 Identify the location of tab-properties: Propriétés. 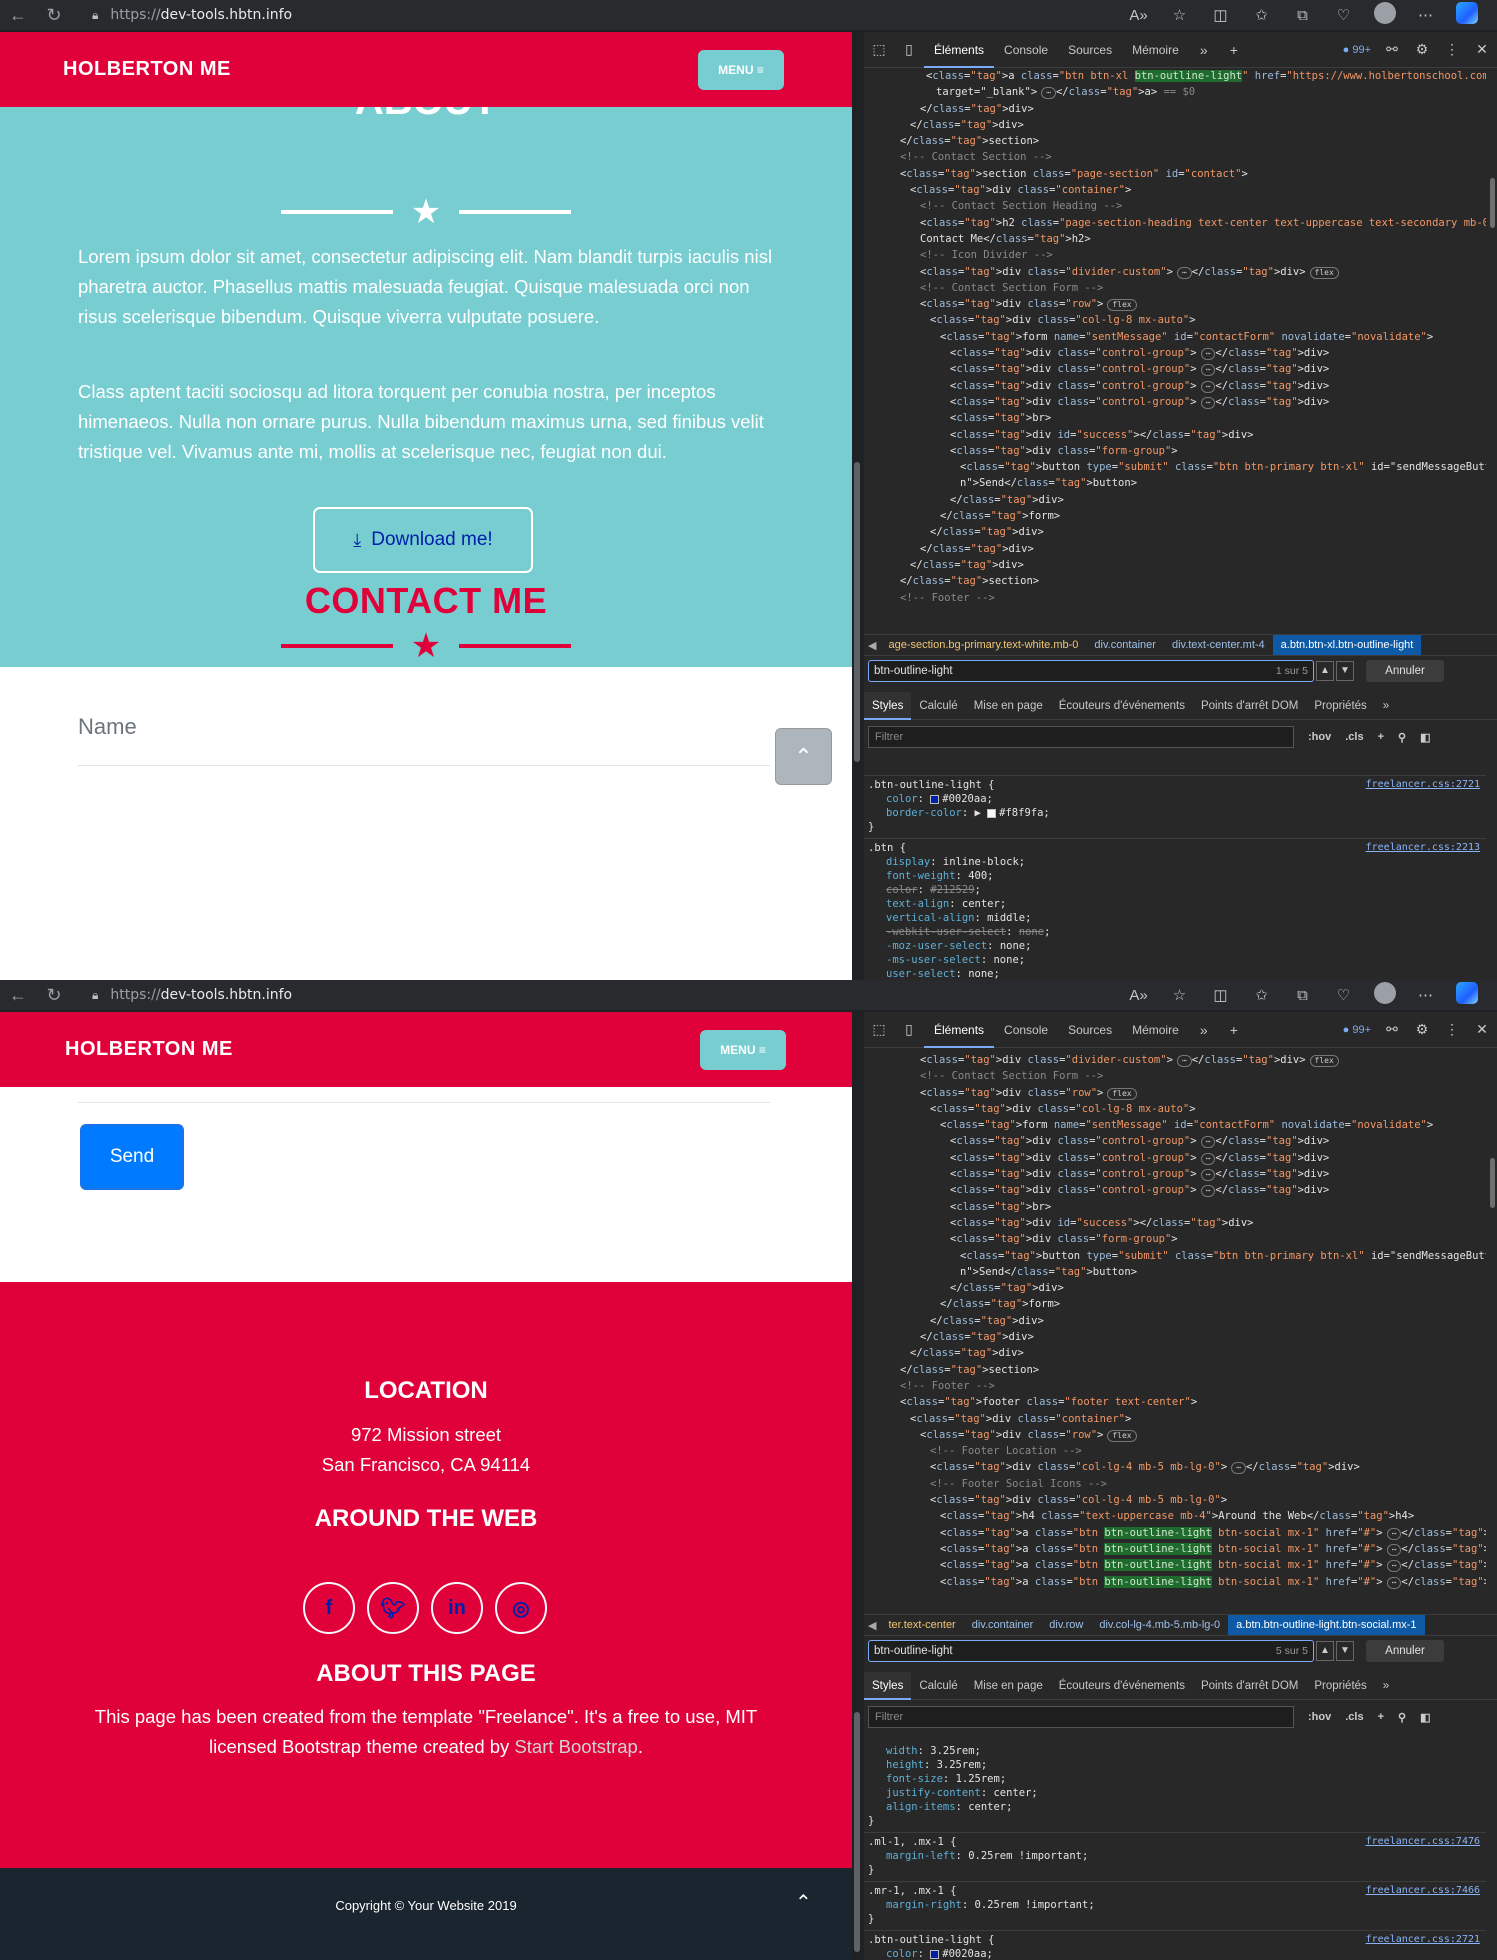
(1340, 1686).